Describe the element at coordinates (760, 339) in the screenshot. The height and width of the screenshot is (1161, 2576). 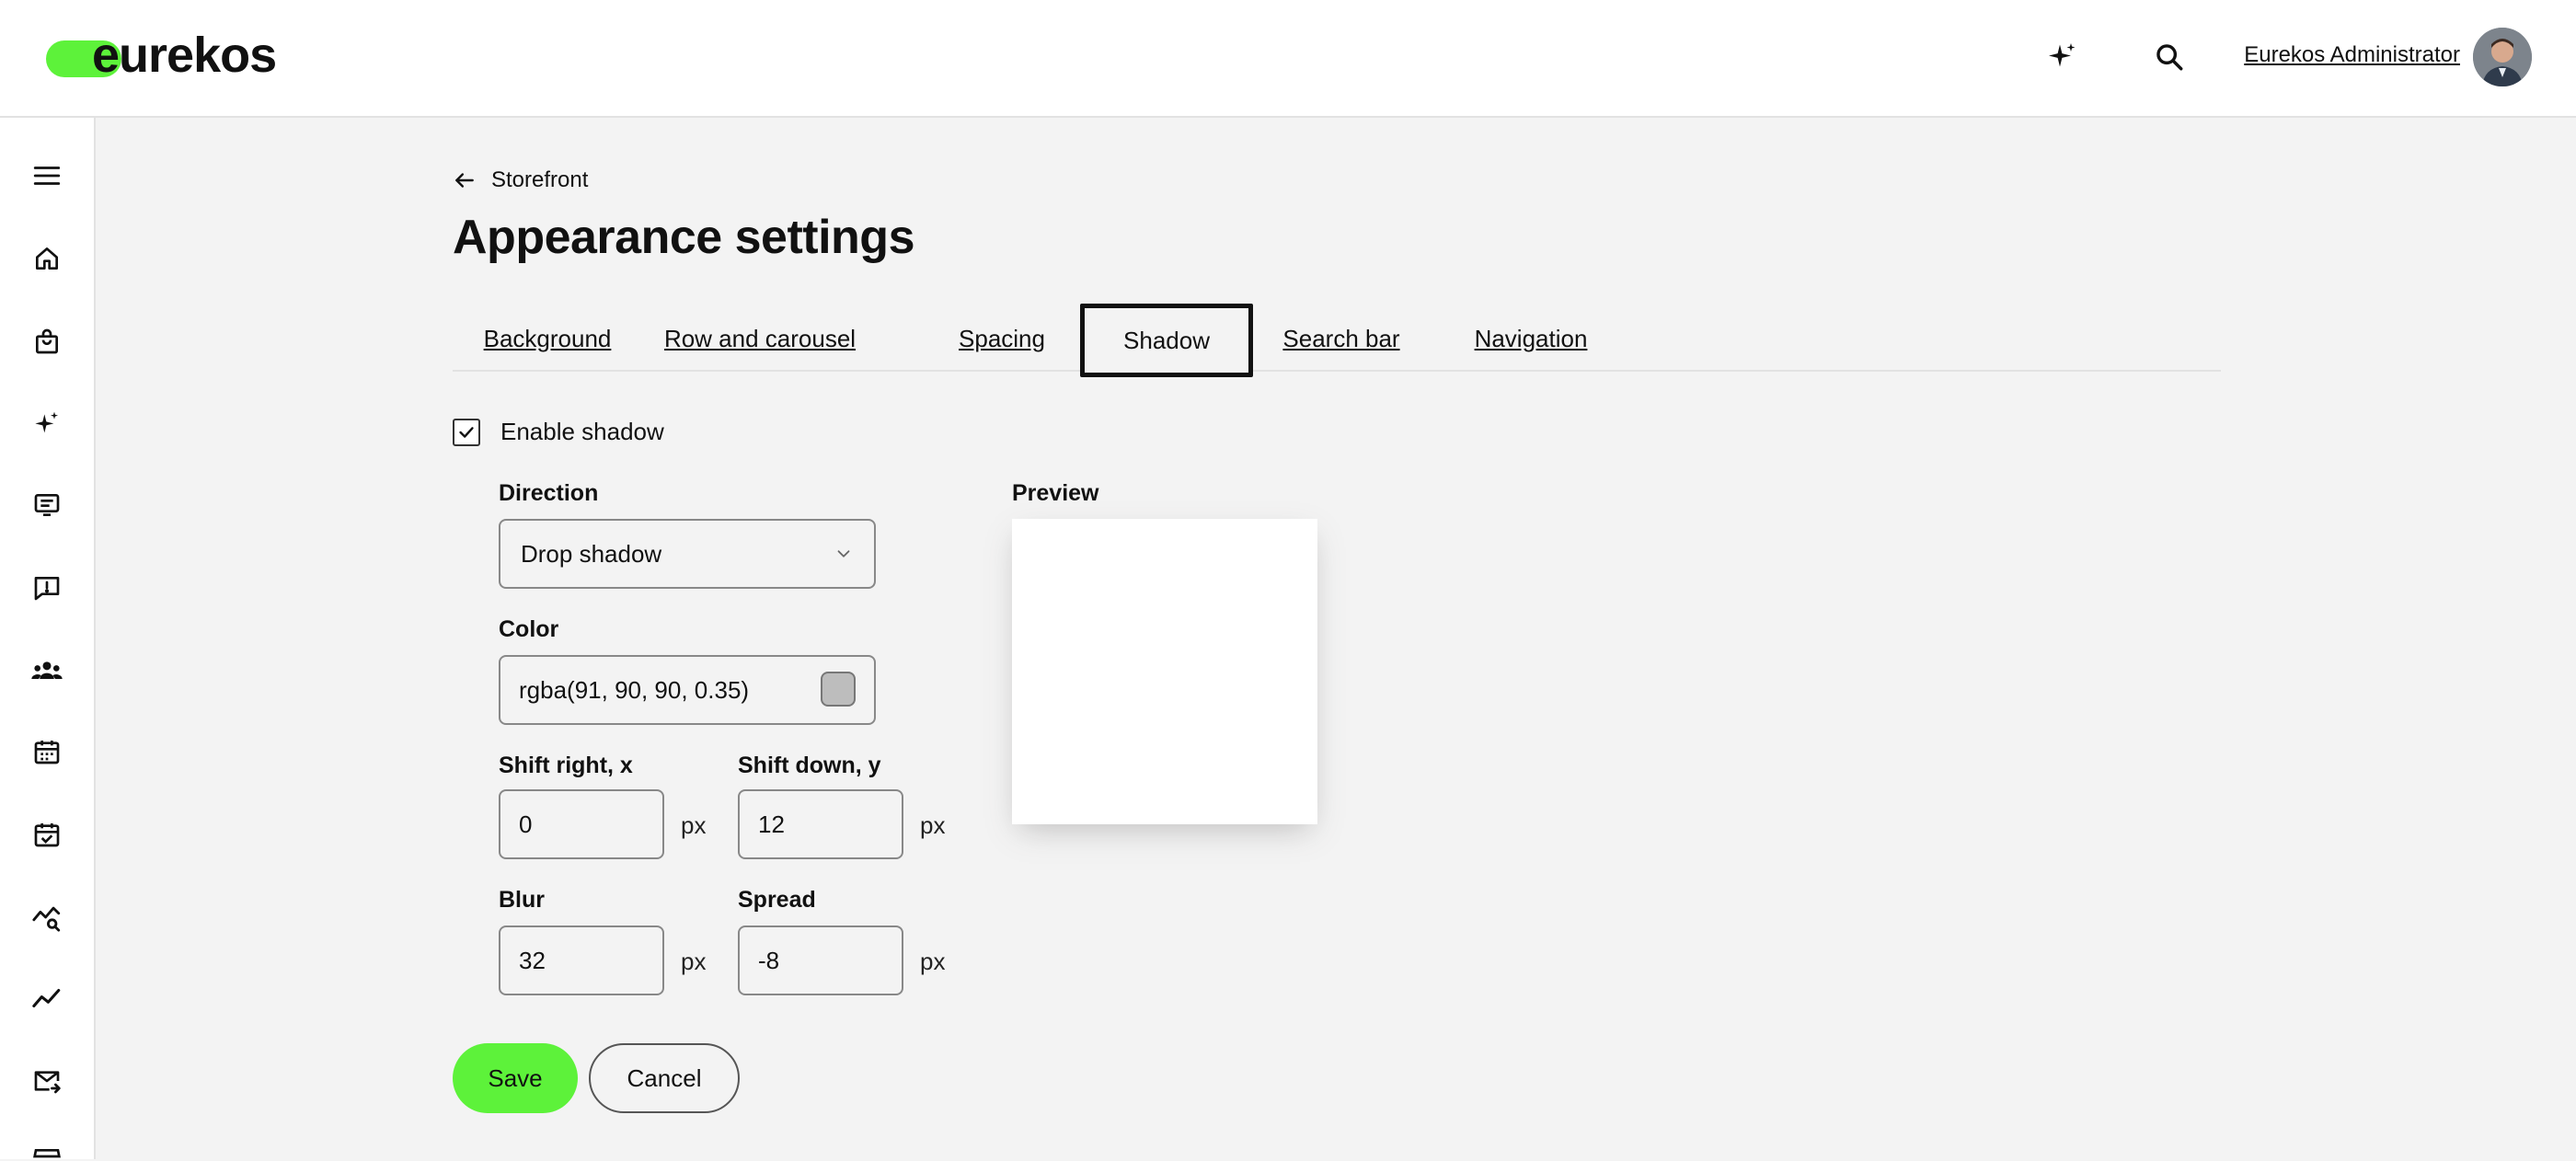
I see `tab-row-and-carousel: Row and carousel` at that location.